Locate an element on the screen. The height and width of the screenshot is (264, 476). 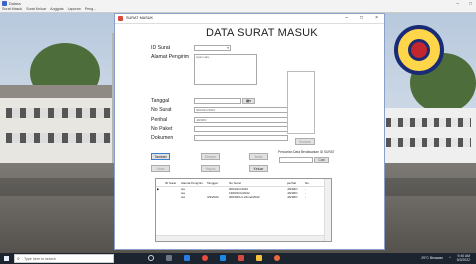
folder-icon is located at coordinates (259, 258).